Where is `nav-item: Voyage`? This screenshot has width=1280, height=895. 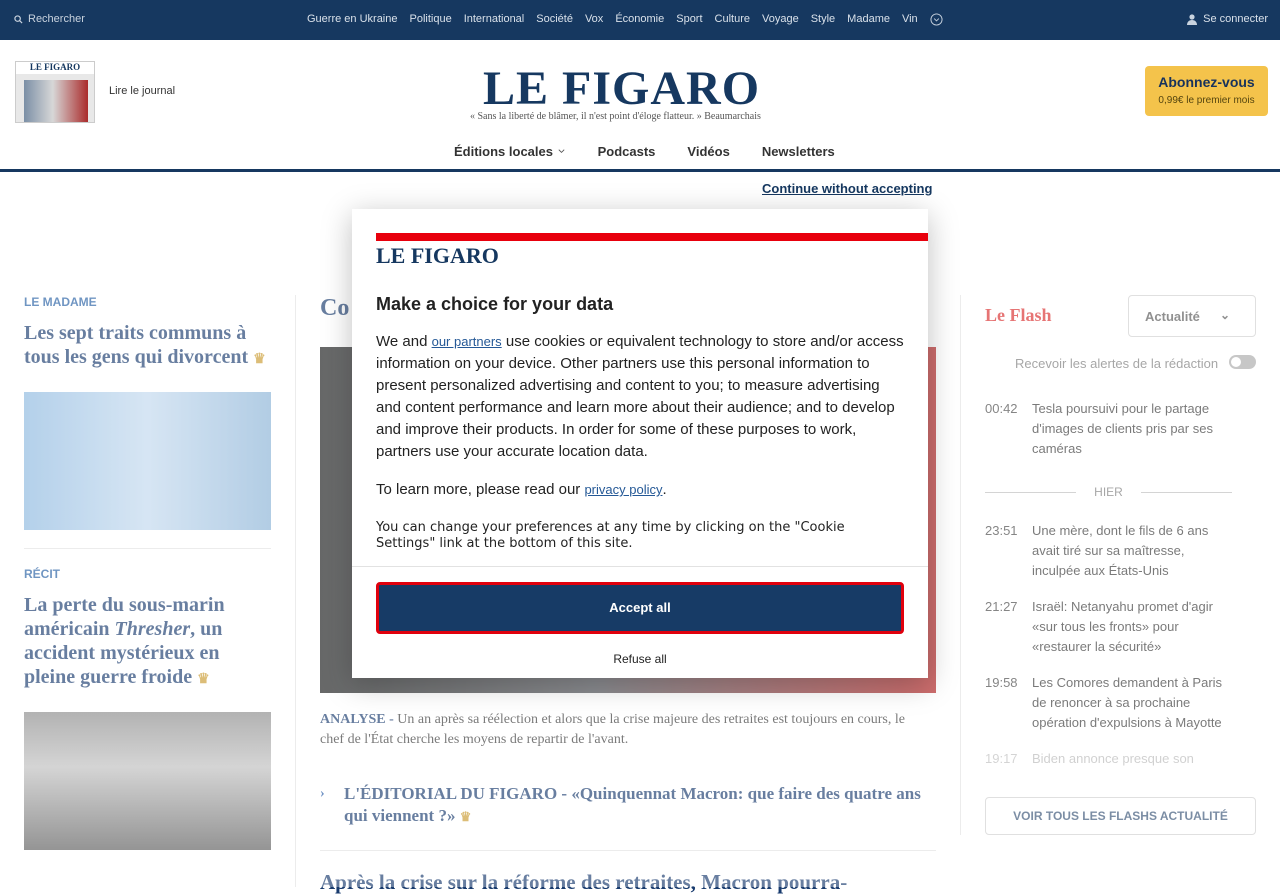
nav-item: Voyage is located at coordinates (780, 19).